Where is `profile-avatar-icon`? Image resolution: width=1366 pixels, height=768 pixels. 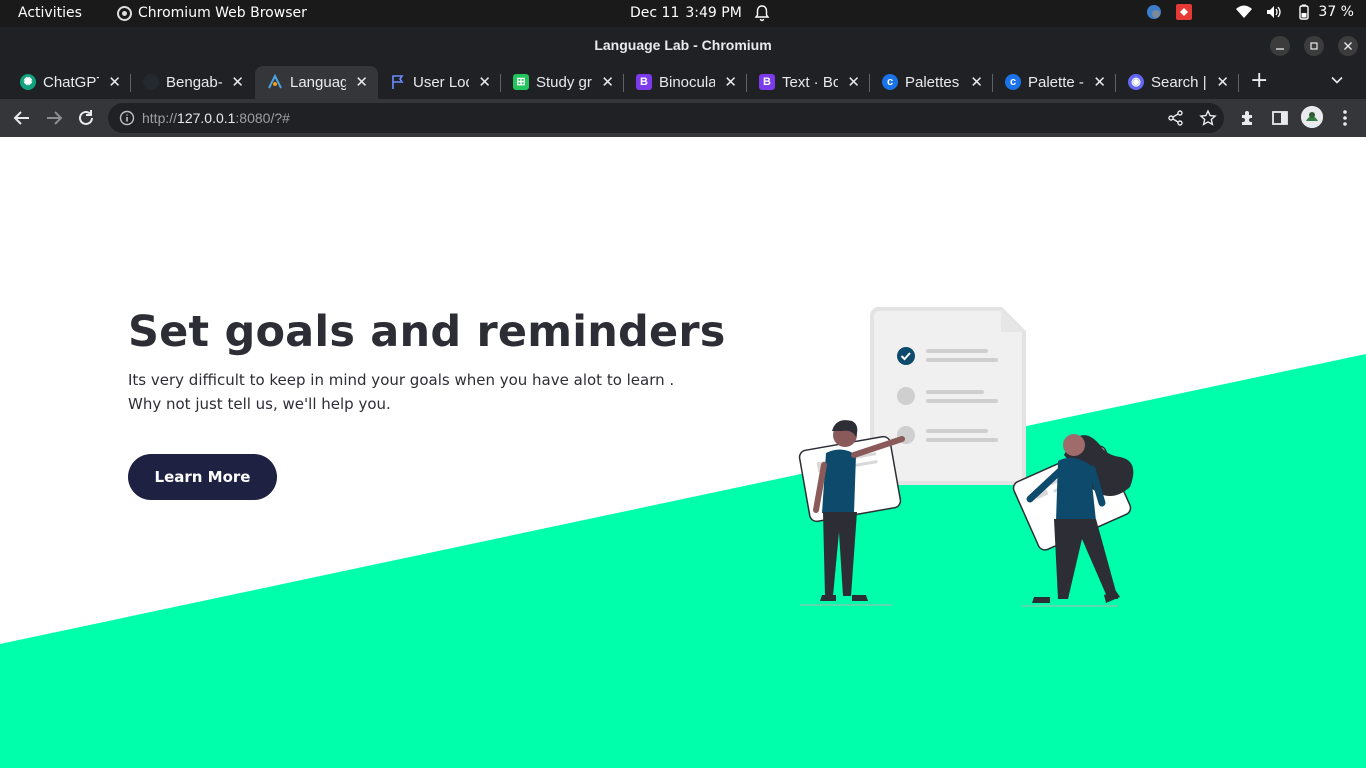
profile-avatar-icon is located at coordinates (1312, 117).